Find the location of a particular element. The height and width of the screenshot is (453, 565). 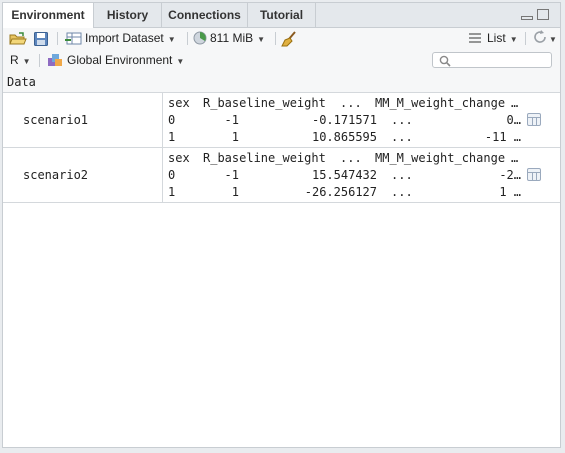

refresh-button: ▼ is located at coordinates (544, 38).